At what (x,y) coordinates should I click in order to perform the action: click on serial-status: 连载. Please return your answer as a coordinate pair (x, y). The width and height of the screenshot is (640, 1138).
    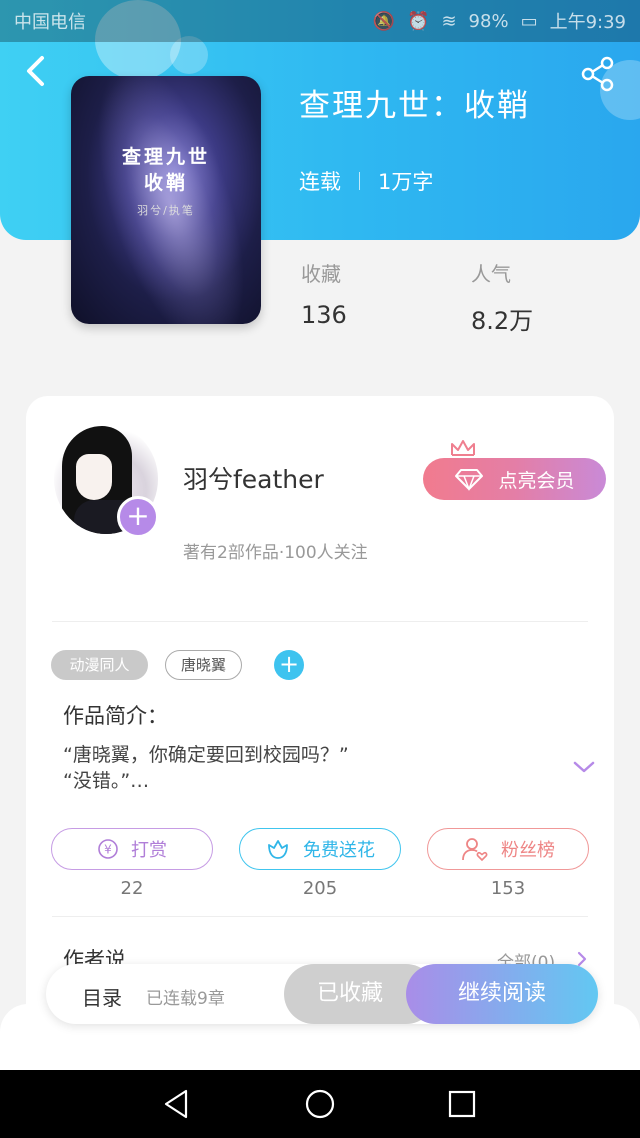
    Looking at the image, I should click on (320, 182).